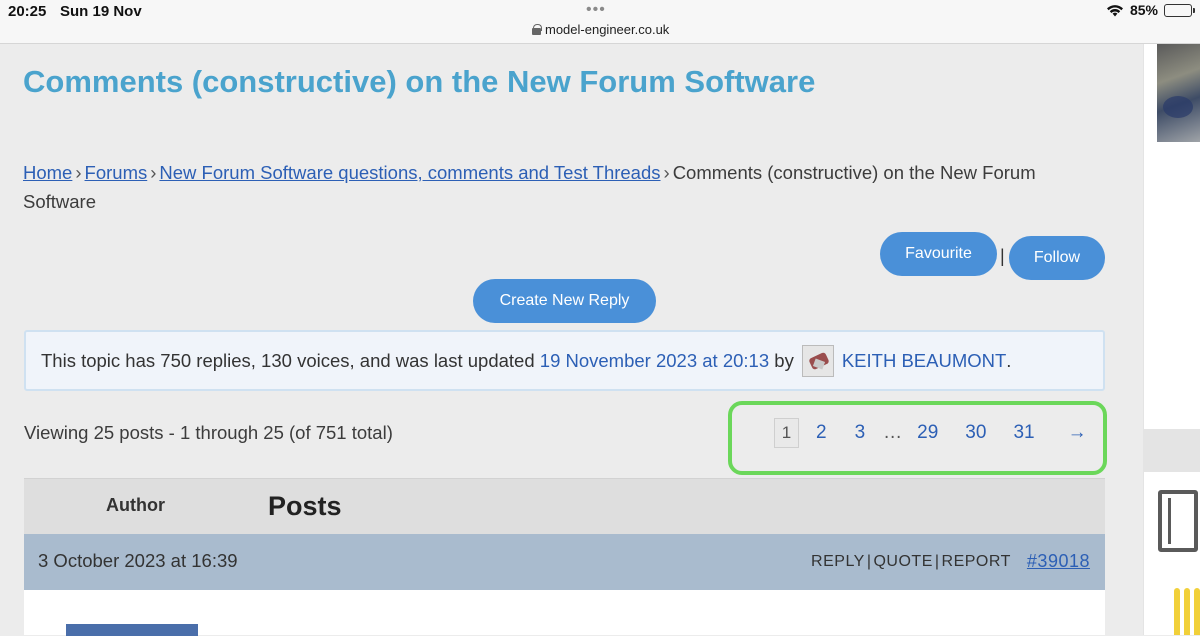  I want to click on breadcrumb-forums: Forums, so click(116, 172).